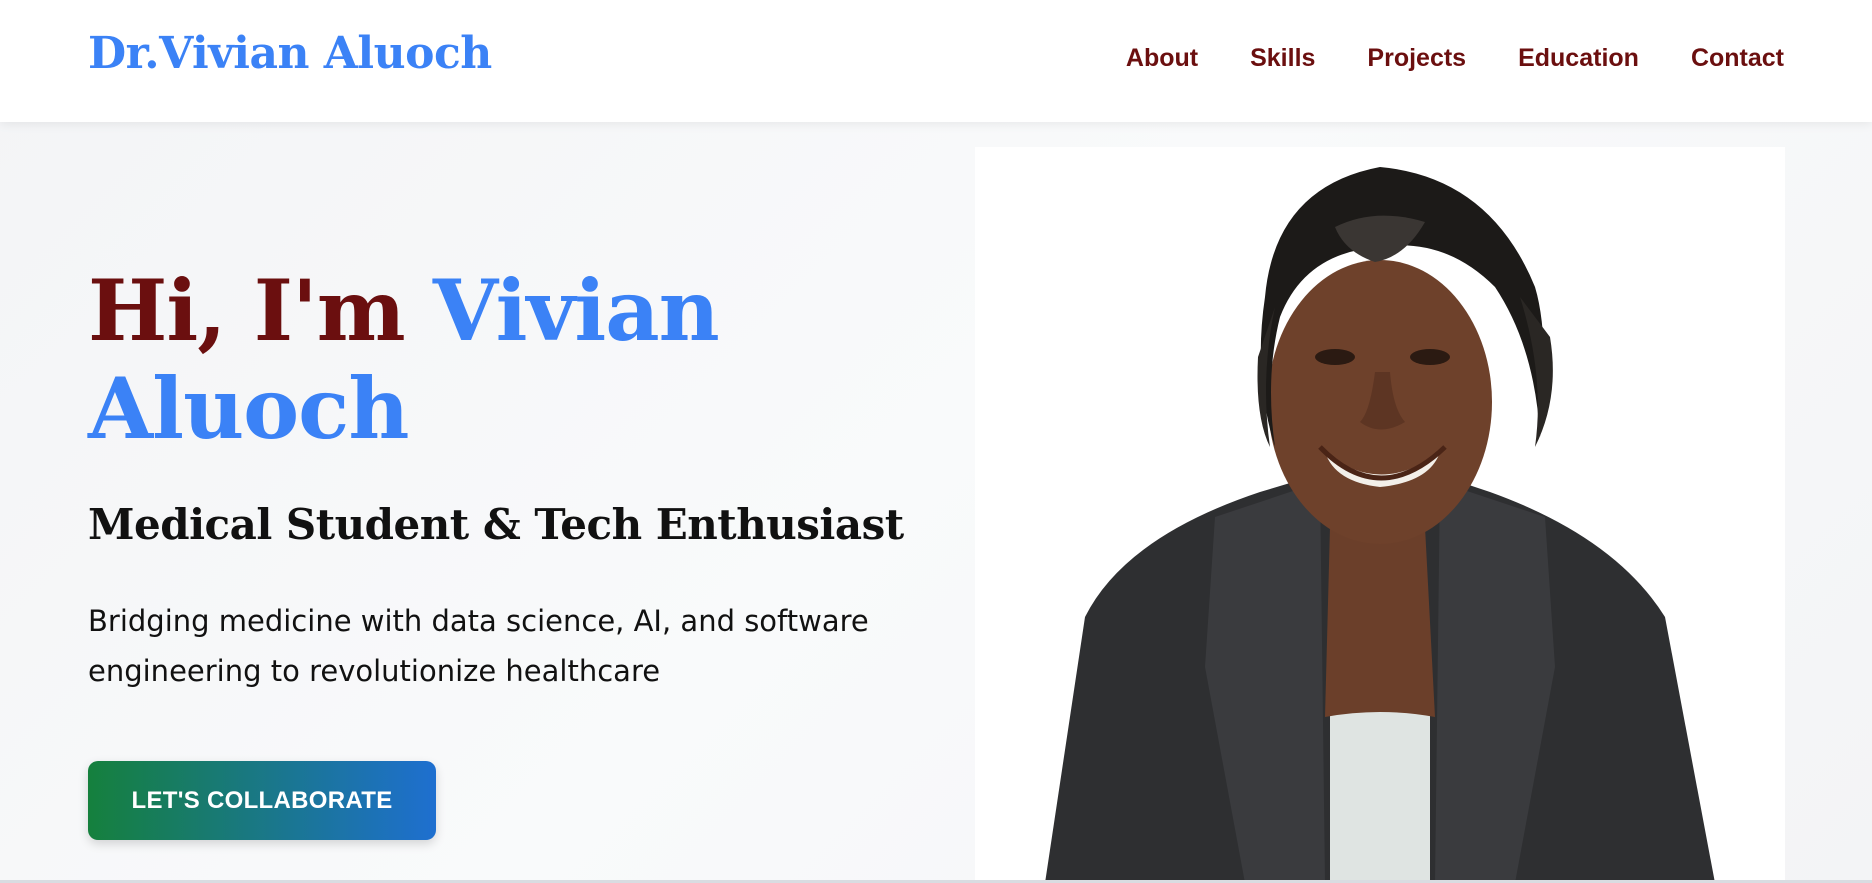  Describe the element at coordinates (262, 800) in the screenshot. I see `collaborate-button: LET'S COLLABORATE` at that location.